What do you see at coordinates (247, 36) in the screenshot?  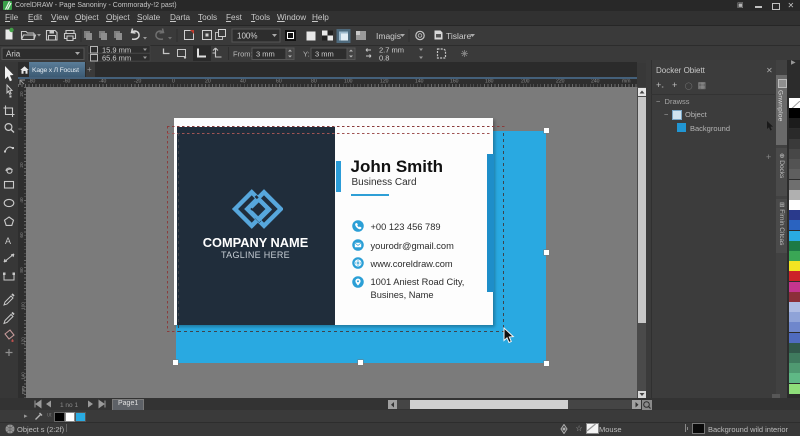 I see `svg-text: 100%` at bounding box center [247, 36].